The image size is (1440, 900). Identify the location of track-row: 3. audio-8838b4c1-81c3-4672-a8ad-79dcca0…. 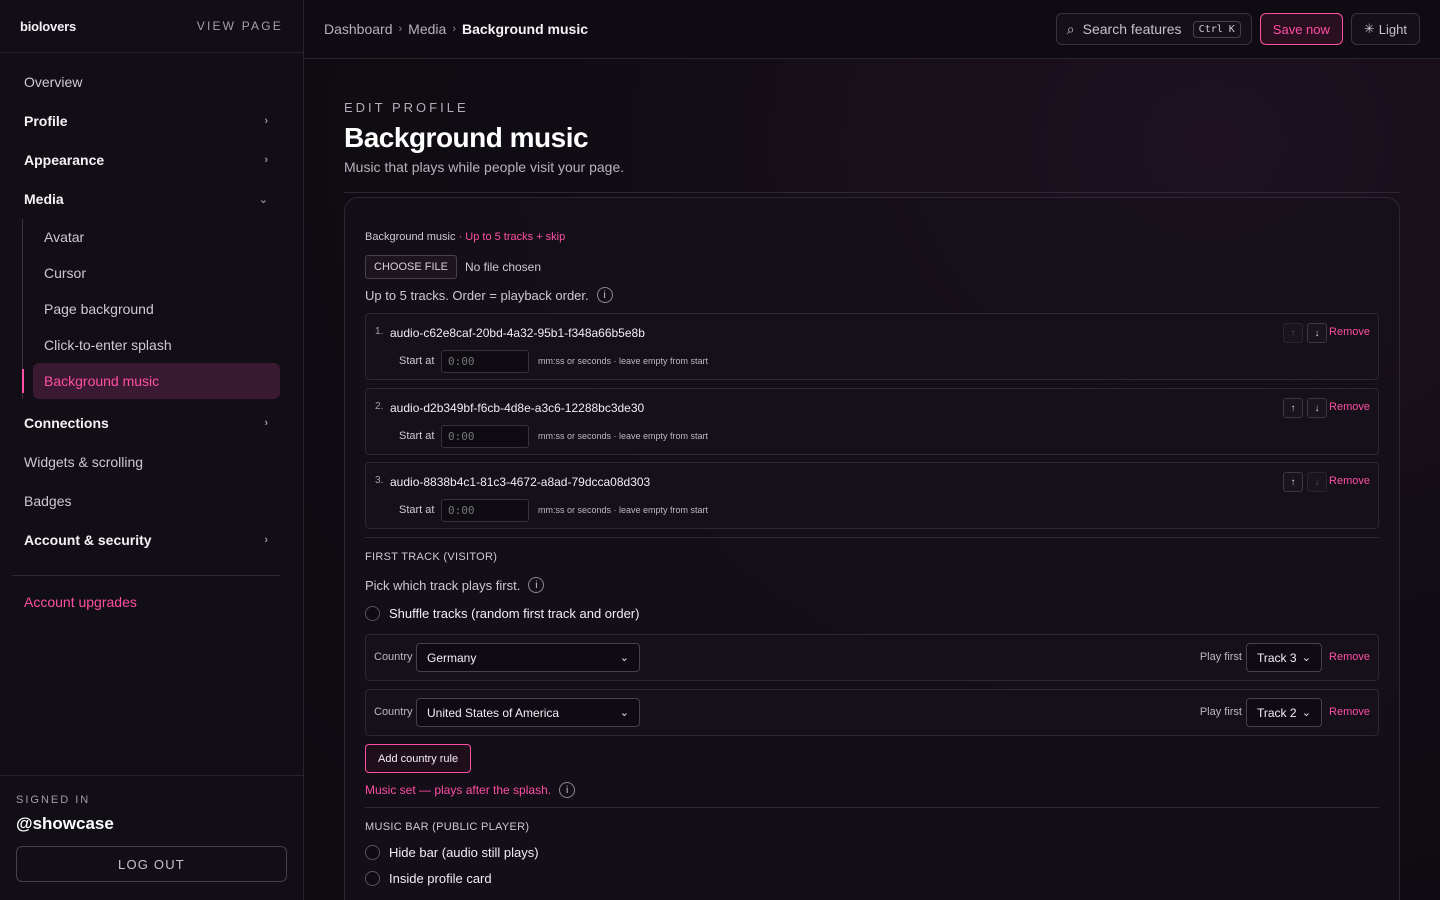
(872, 495).